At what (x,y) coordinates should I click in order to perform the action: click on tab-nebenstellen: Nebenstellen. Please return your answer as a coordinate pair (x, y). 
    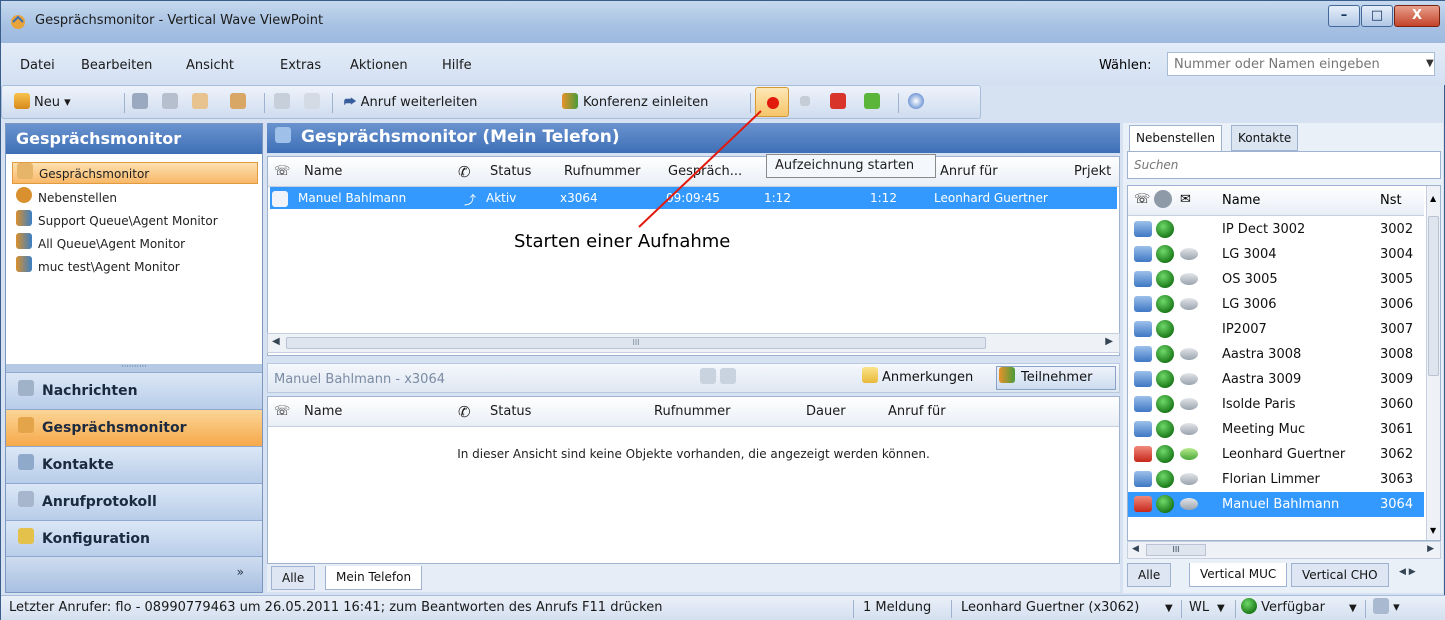
    Looking at the image, I should click on (1175, 138).